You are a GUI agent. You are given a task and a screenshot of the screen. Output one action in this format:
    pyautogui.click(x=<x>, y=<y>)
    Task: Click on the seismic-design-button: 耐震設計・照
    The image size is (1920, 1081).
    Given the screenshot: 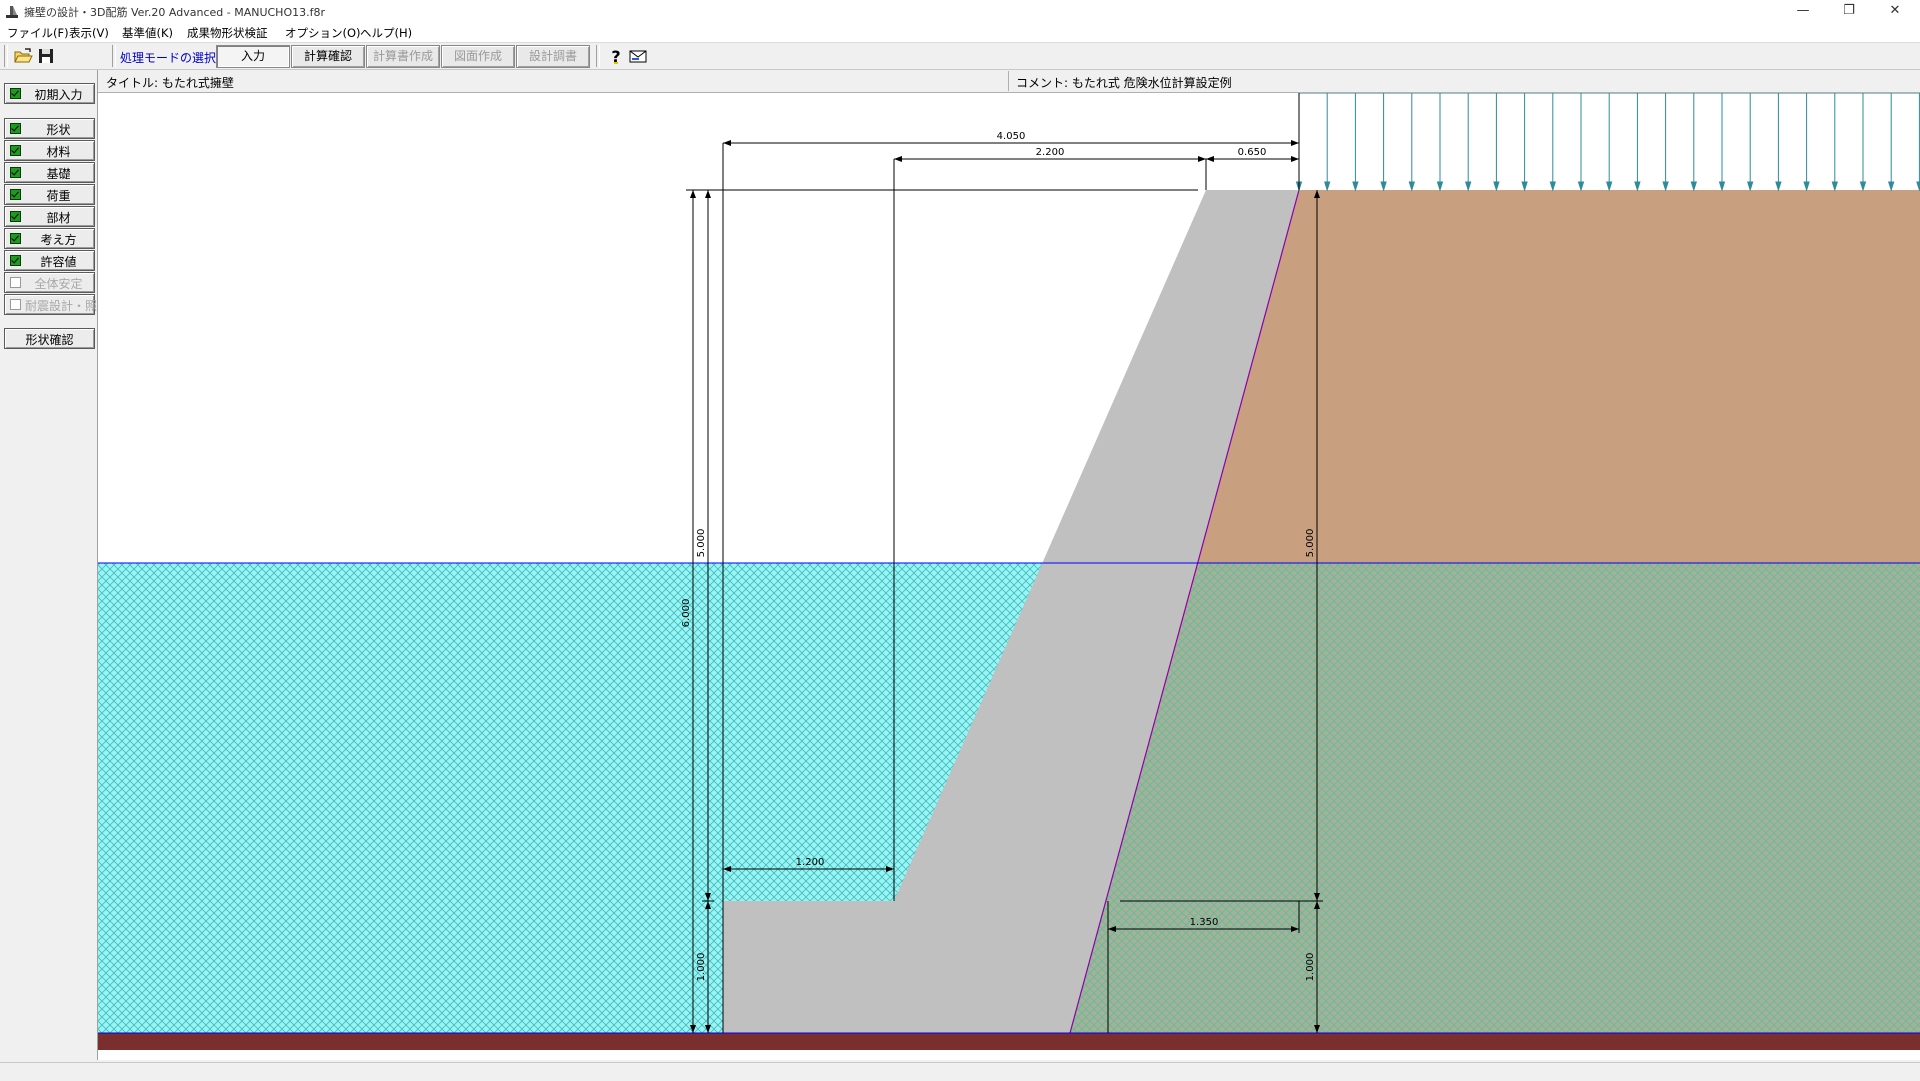 What is the action you would take?
    pyautogui.click(x=49, y=304)
    